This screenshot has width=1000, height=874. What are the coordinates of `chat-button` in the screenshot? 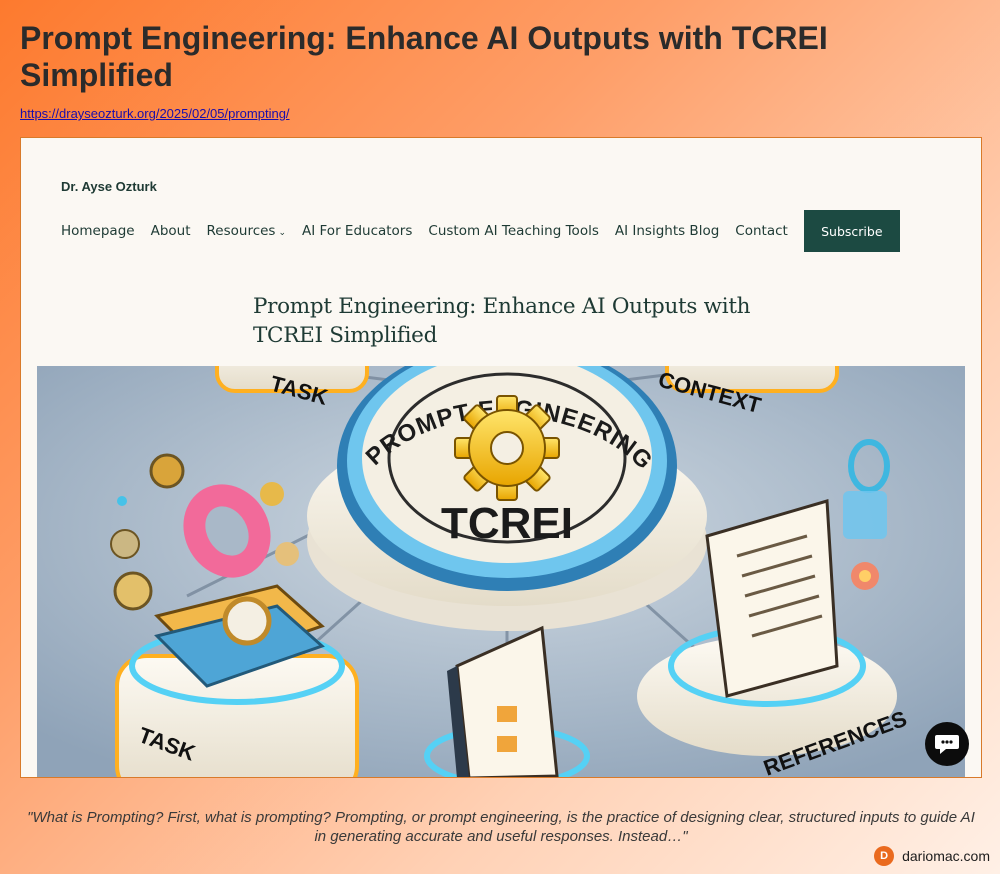 It's located at (947, 744).